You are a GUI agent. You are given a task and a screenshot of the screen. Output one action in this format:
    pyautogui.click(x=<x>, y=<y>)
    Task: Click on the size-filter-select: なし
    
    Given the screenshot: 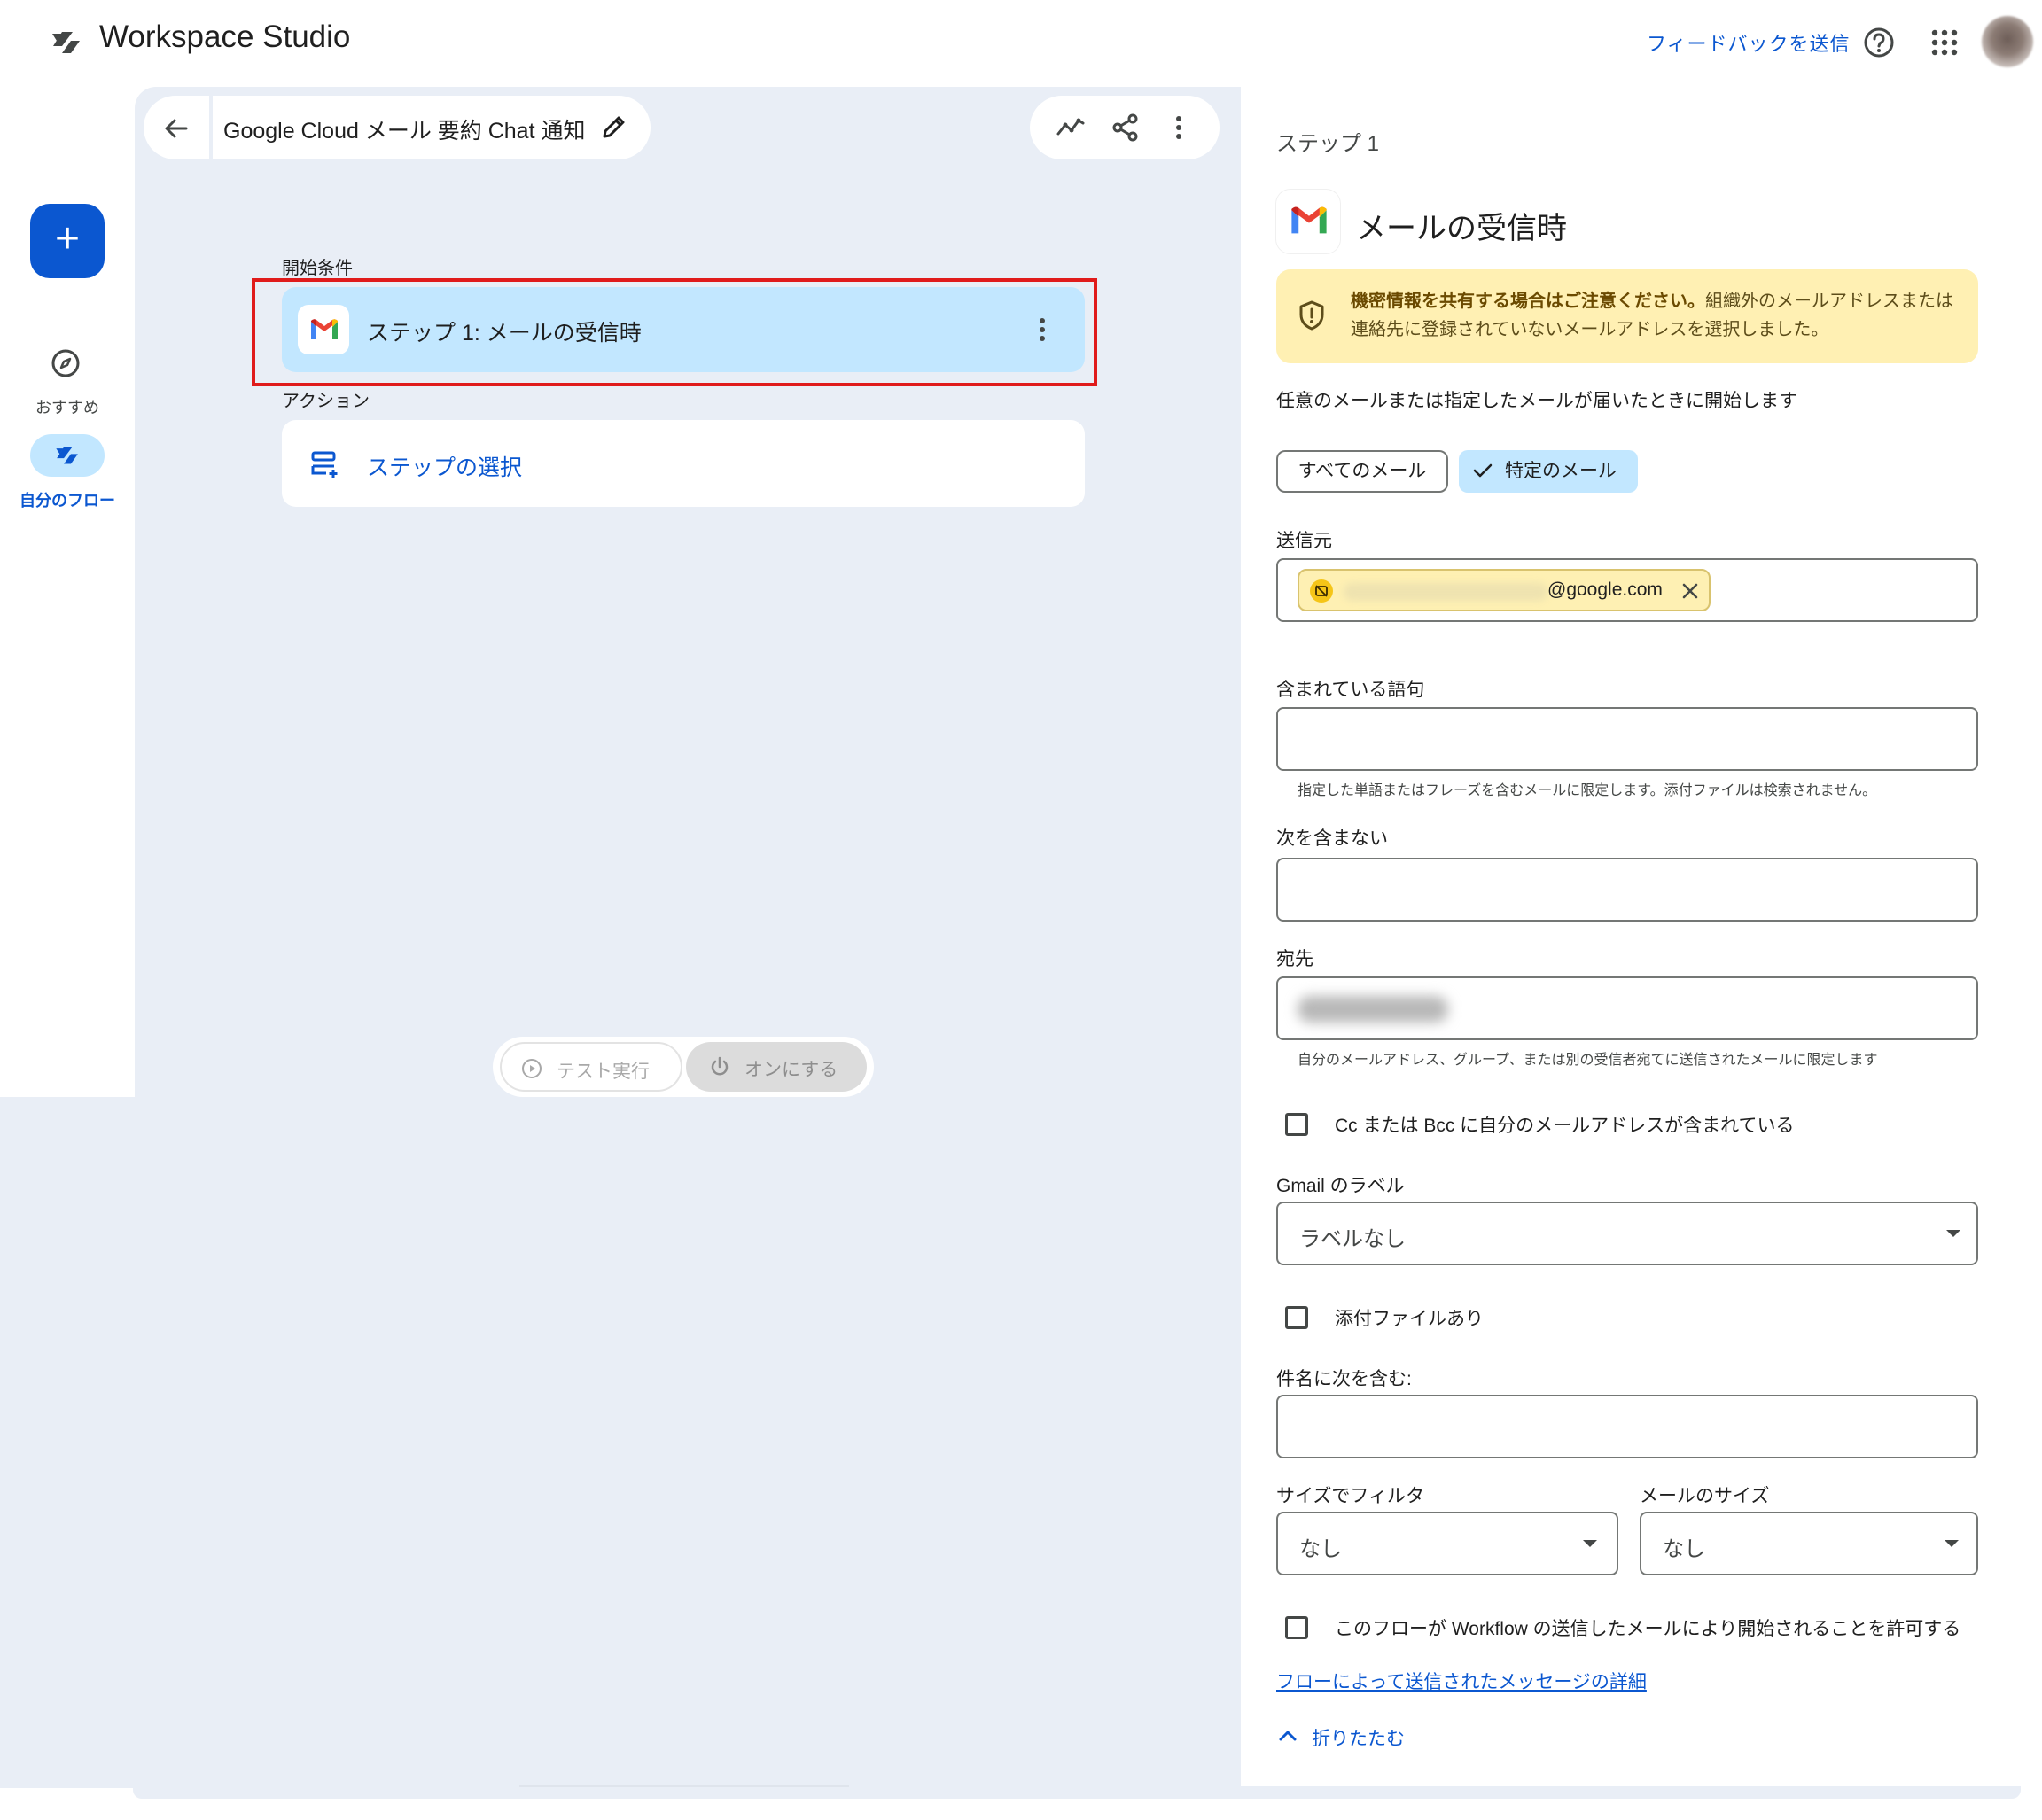 What is the action you would take?
    pyautogui.click(x=1447, y=1543)
    